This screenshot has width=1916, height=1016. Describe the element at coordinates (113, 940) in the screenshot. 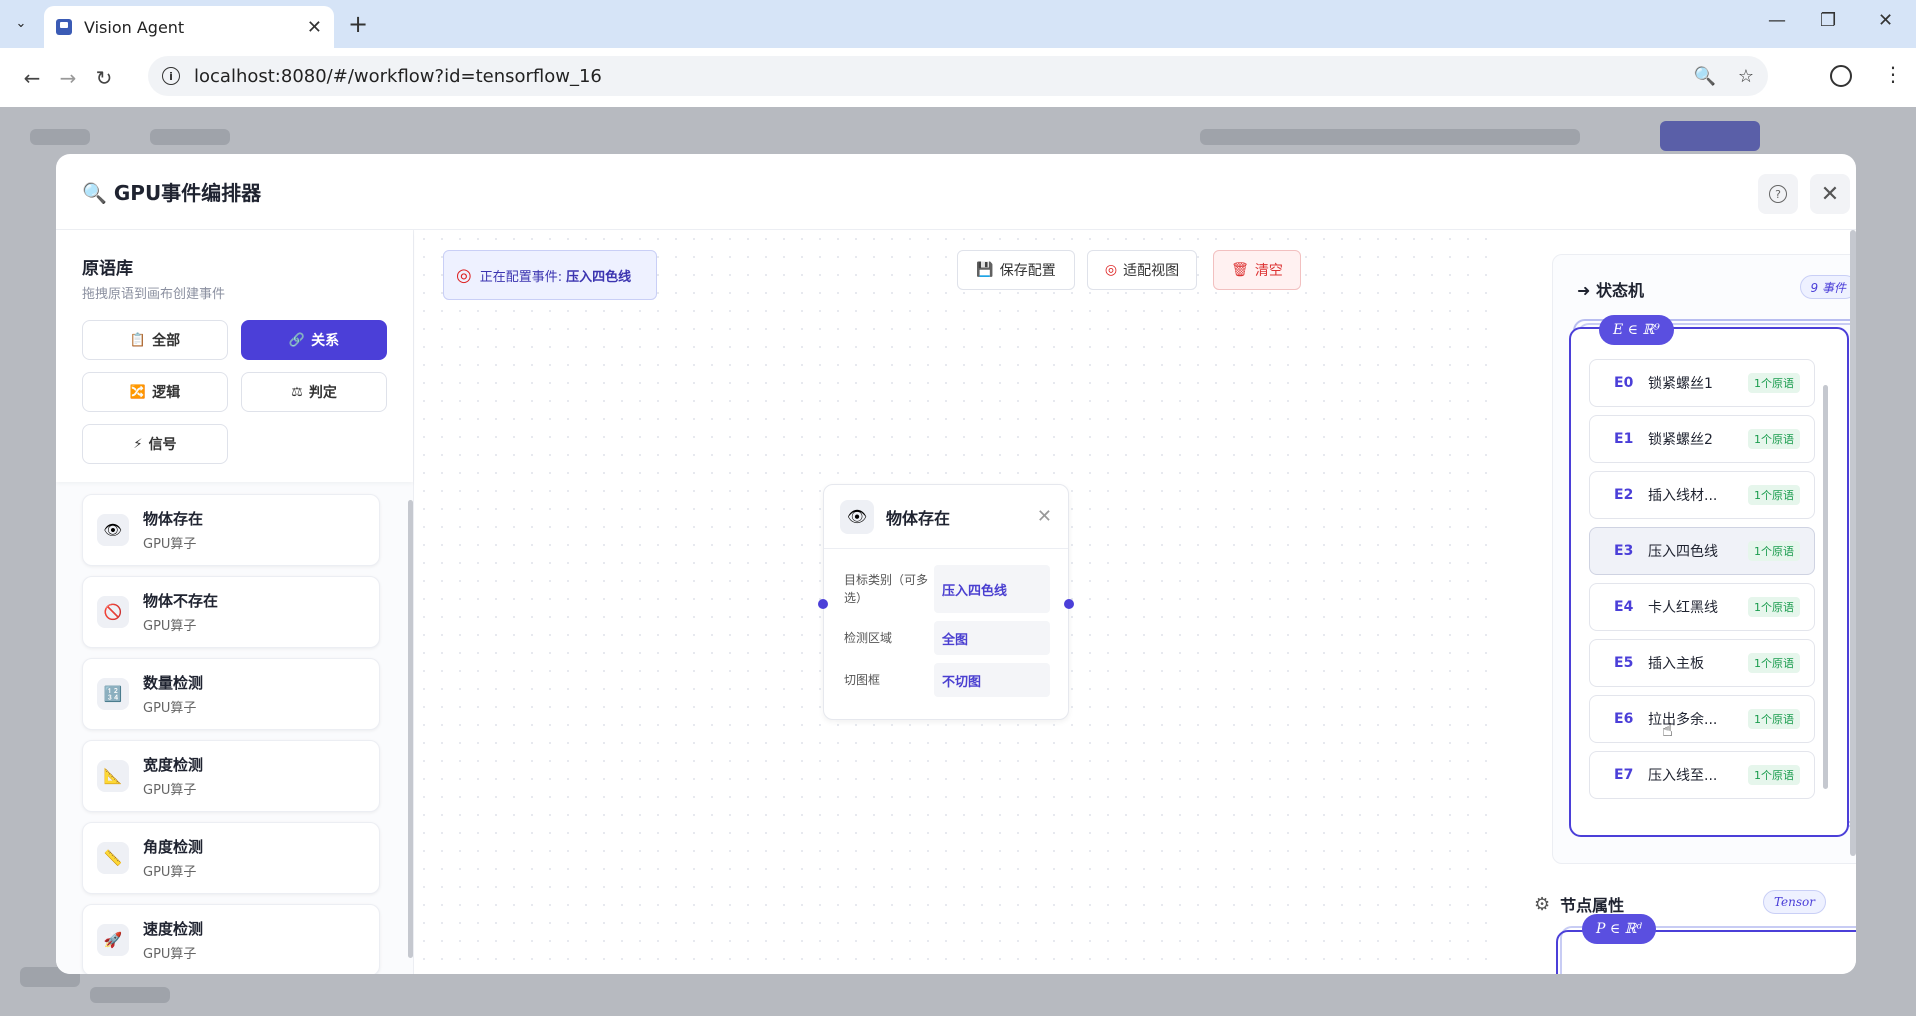

I see `rocket-icon: 🚀` at that location.